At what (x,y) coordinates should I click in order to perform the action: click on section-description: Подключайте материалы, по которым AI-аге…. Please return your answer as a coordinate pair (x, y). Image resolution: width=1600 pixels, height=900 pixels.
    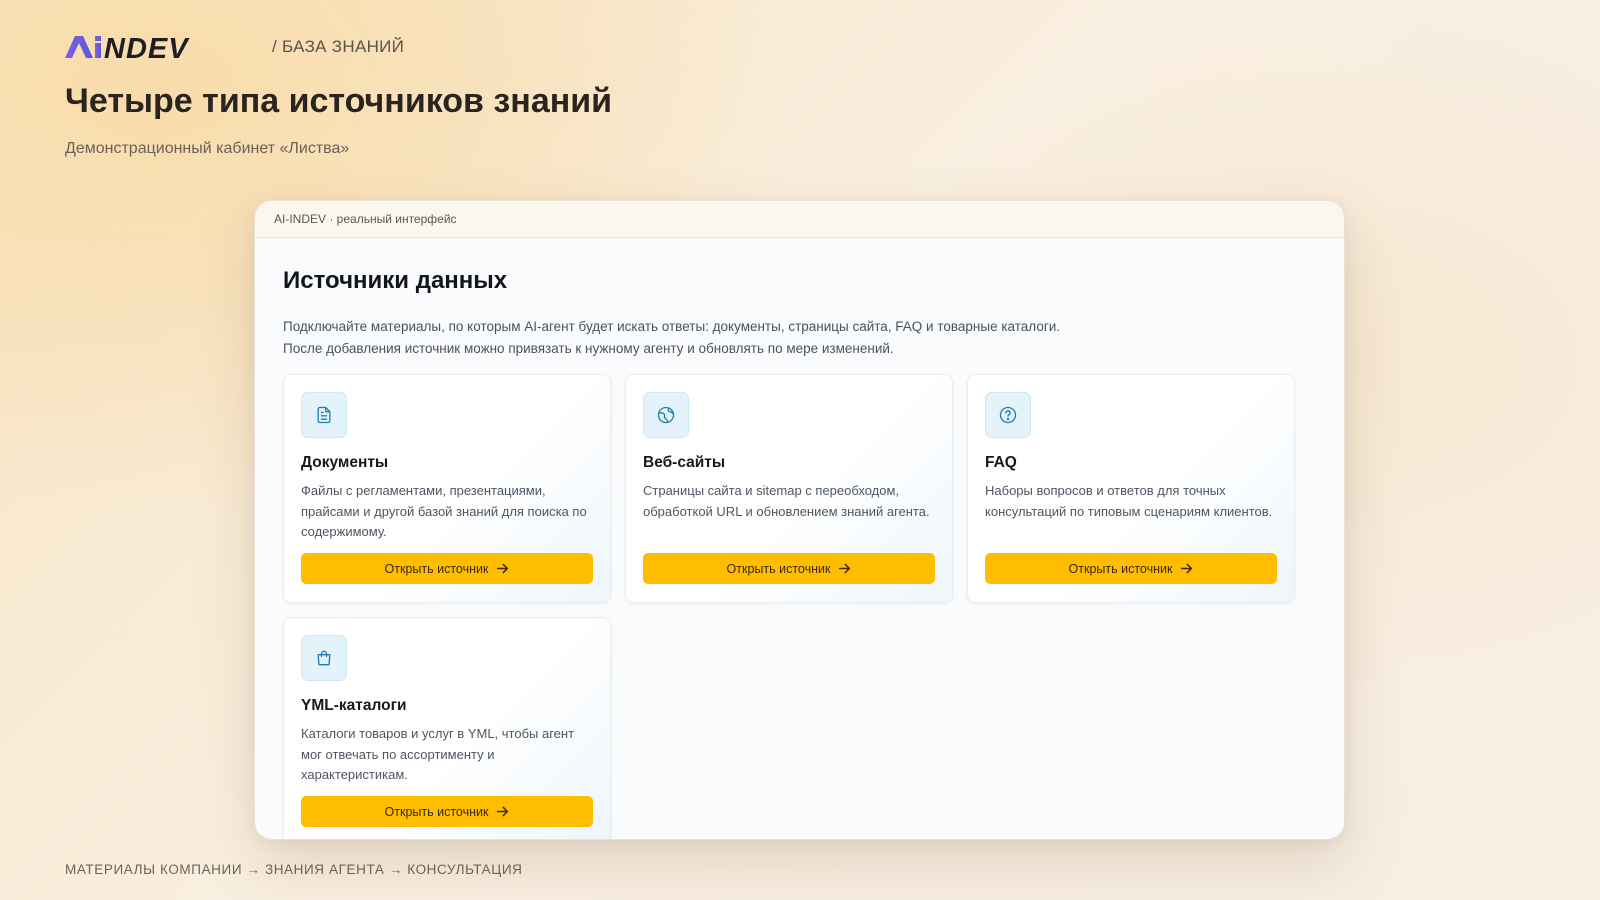
    Looking at the image, I should click on (672, 337).